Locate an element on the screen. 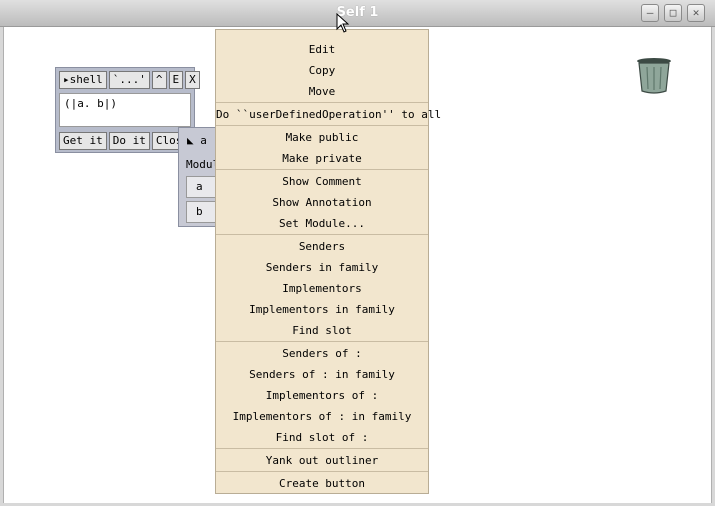  menu-item: Implementors of : in family is located at coordinates (322, 416).